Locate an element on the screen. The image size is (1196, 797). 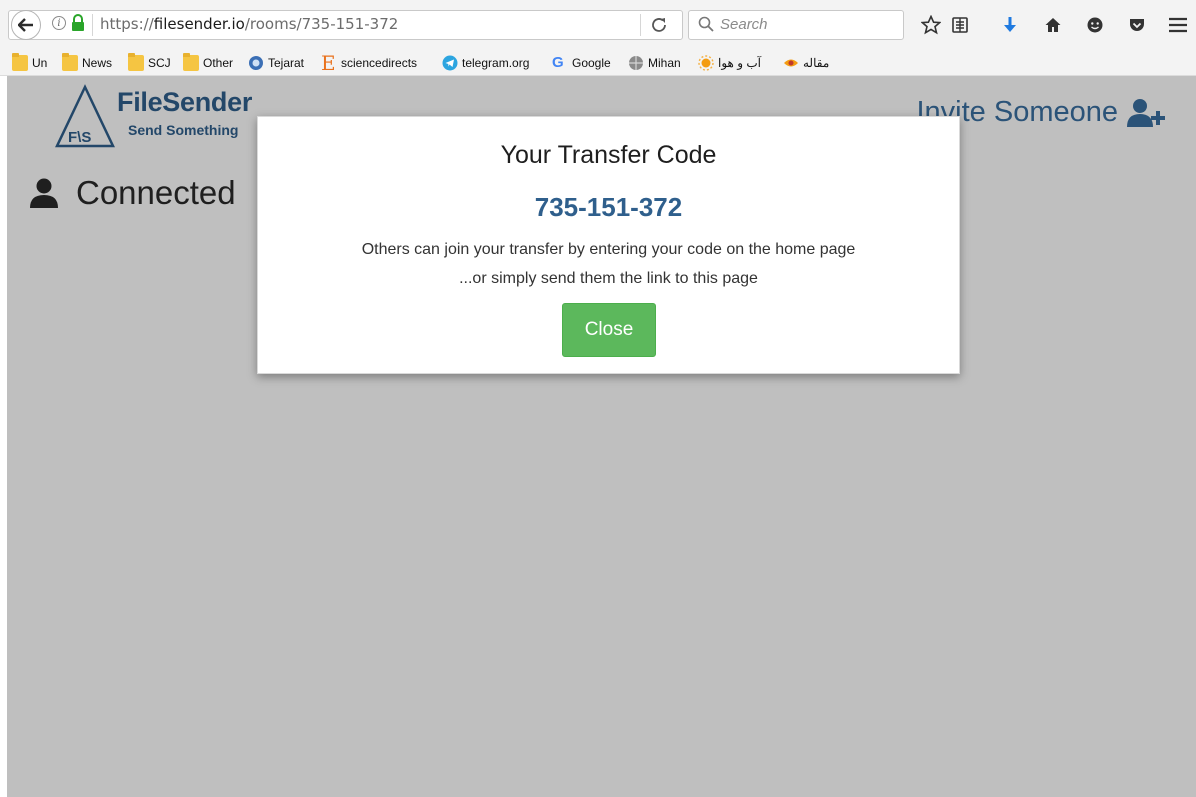
modal-title: Your Transfer Code is located at coordinates (608, 155).